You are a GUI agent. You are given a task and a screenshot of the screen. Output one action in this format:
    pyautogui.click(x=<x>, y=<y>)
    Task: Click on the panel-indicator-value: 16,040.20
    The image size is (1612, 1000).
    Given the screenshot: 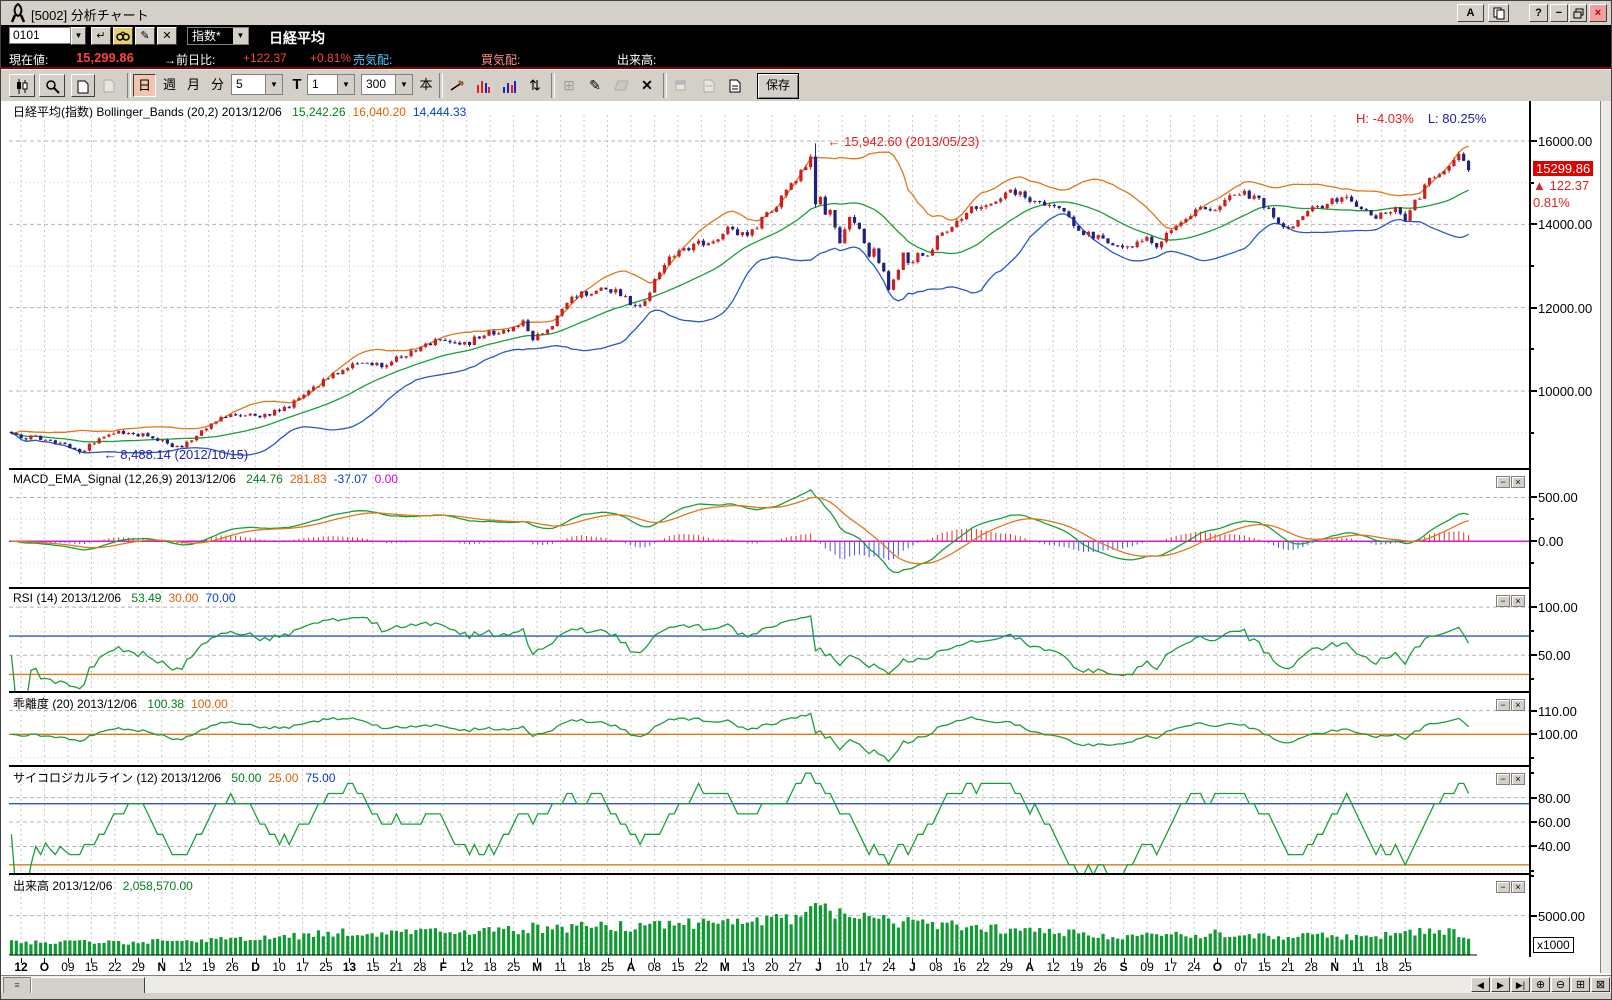 What is the action you would take?
    pyautogui.click(x=379, y=112)
    